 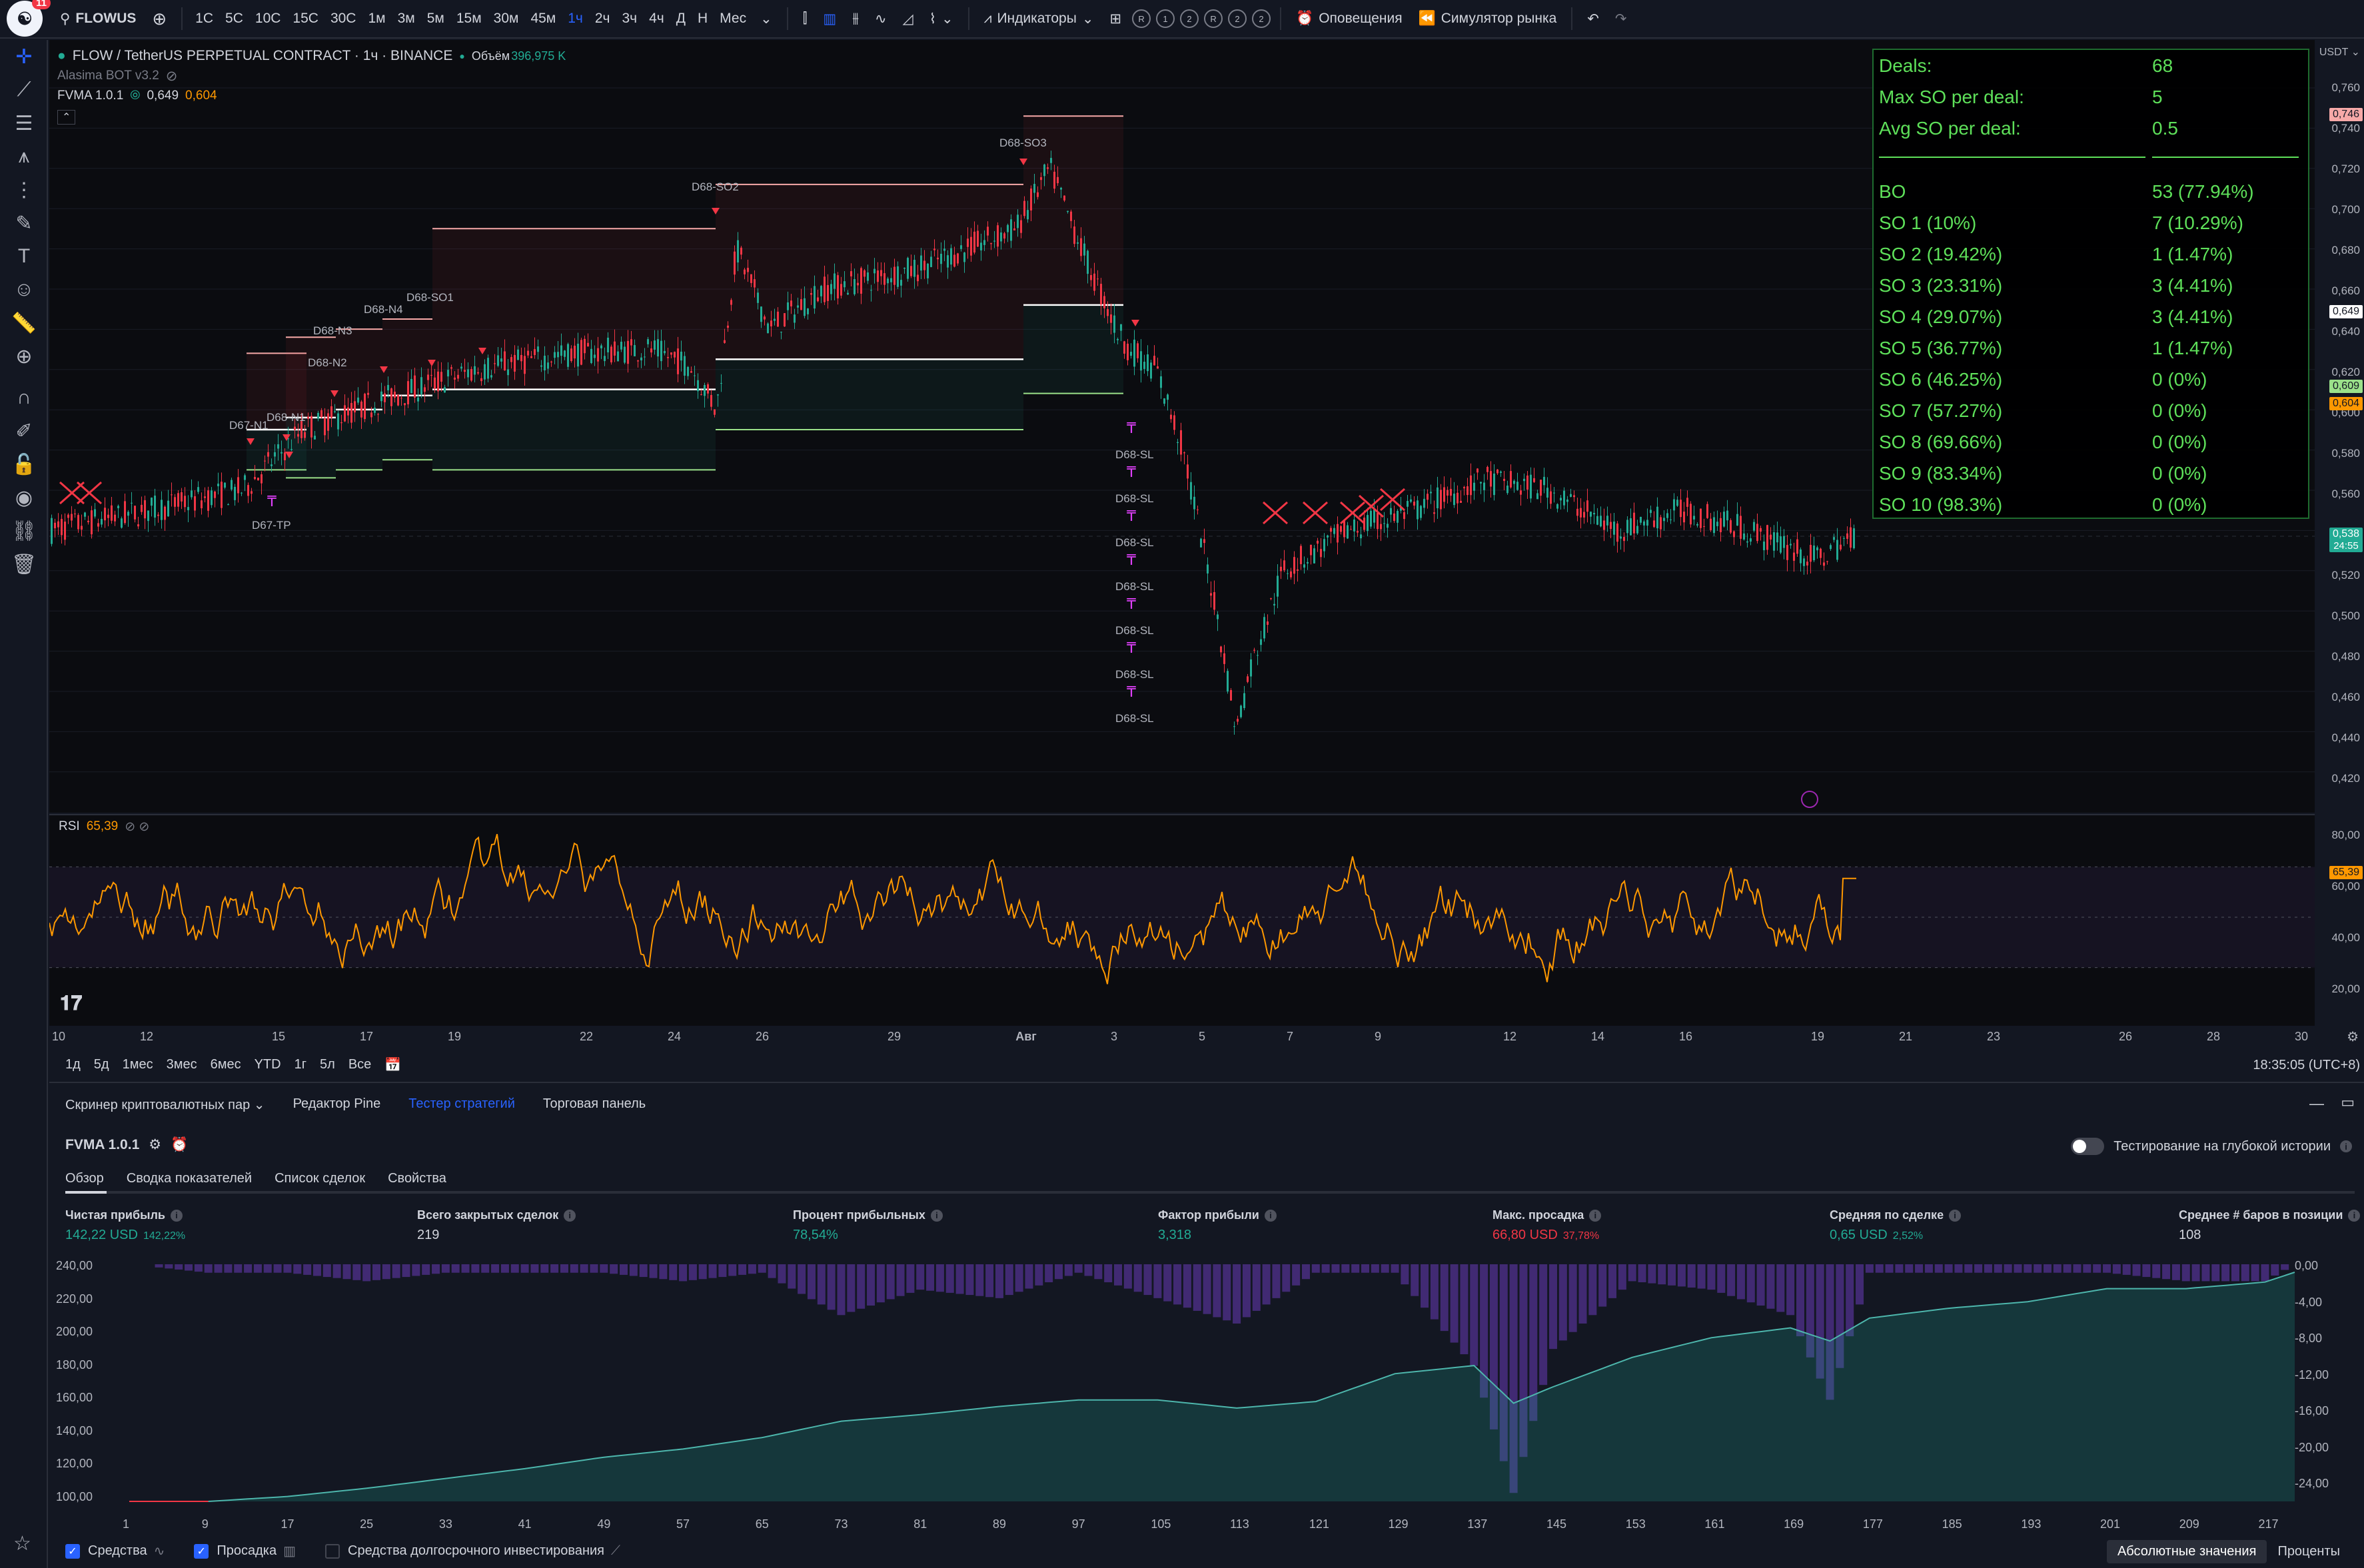 What do you see at coordinates (1593, 19) in the screenshot?
I see `undo-button: ↶` at bounding box center [1593, 19].